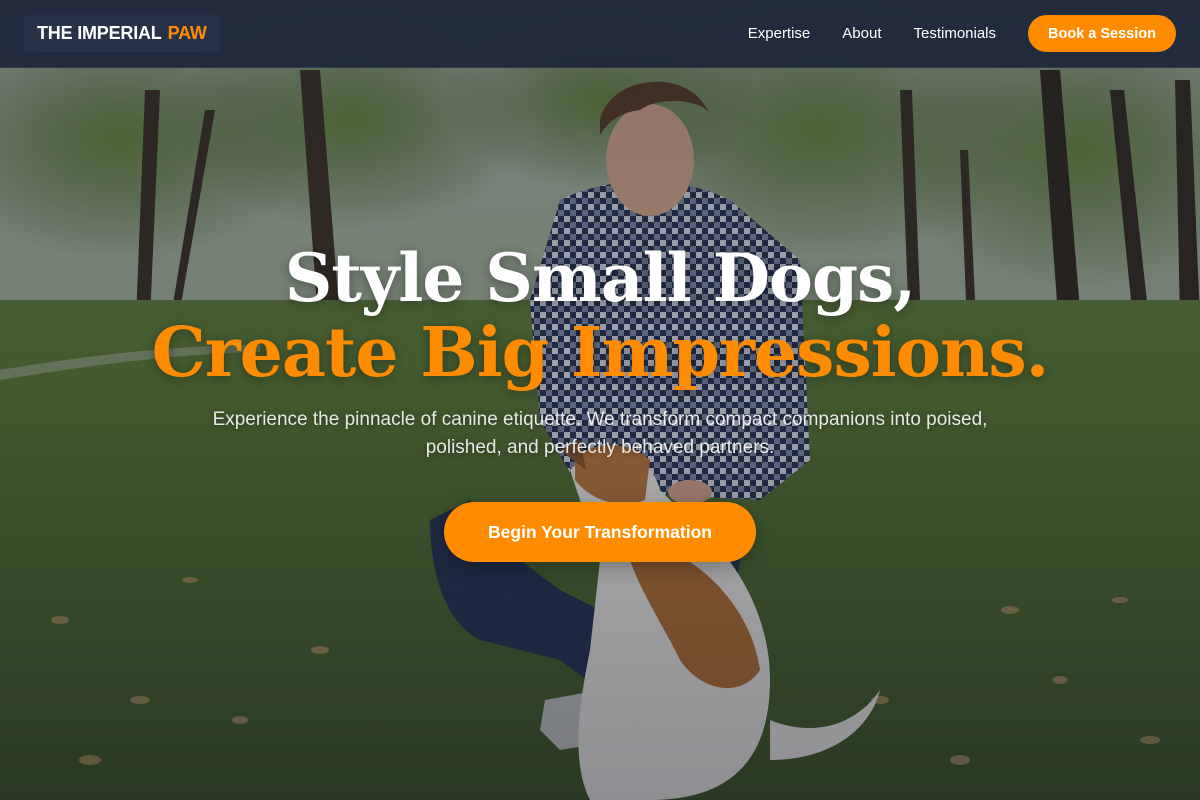 This screenshot has height=800, width=1200. What do you see at coordinates (99, 33) in the screenshot?
I see `brand-name-main: THE IMPERIAL` at bounding box center [99, 33].